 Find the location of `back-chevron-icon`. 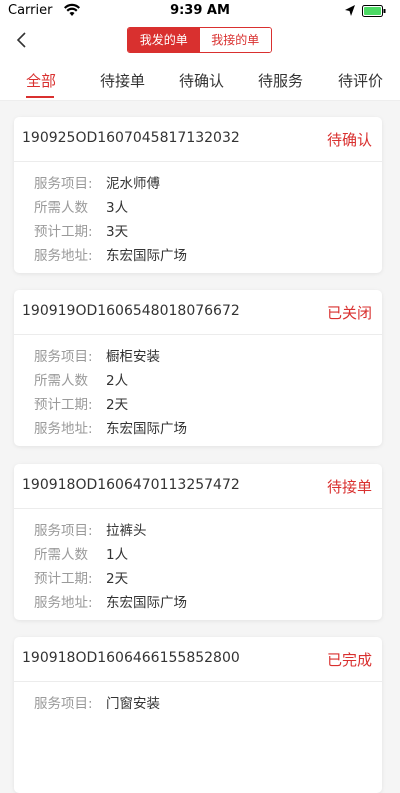

back-chevron-icon is located at coordinates (22, 40).